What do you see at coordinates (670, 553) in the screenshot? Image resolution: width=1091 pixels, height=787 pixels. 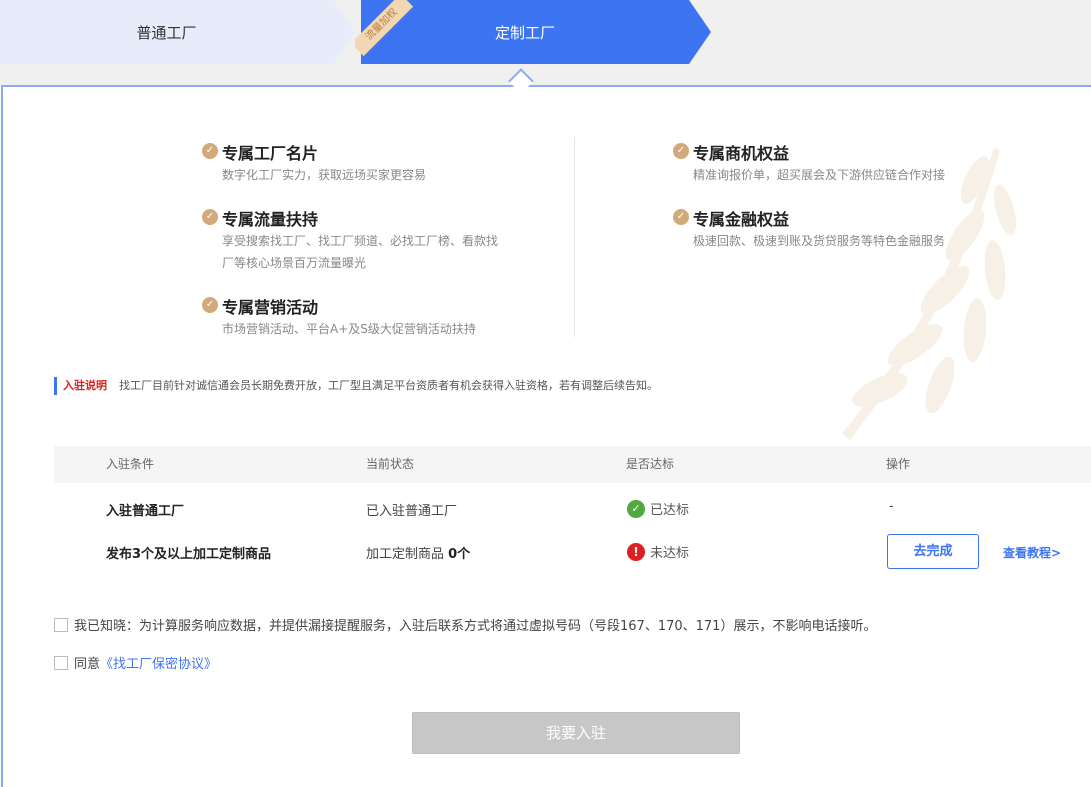 I see `result-label: 未达标` at bounding box center [670, 553].